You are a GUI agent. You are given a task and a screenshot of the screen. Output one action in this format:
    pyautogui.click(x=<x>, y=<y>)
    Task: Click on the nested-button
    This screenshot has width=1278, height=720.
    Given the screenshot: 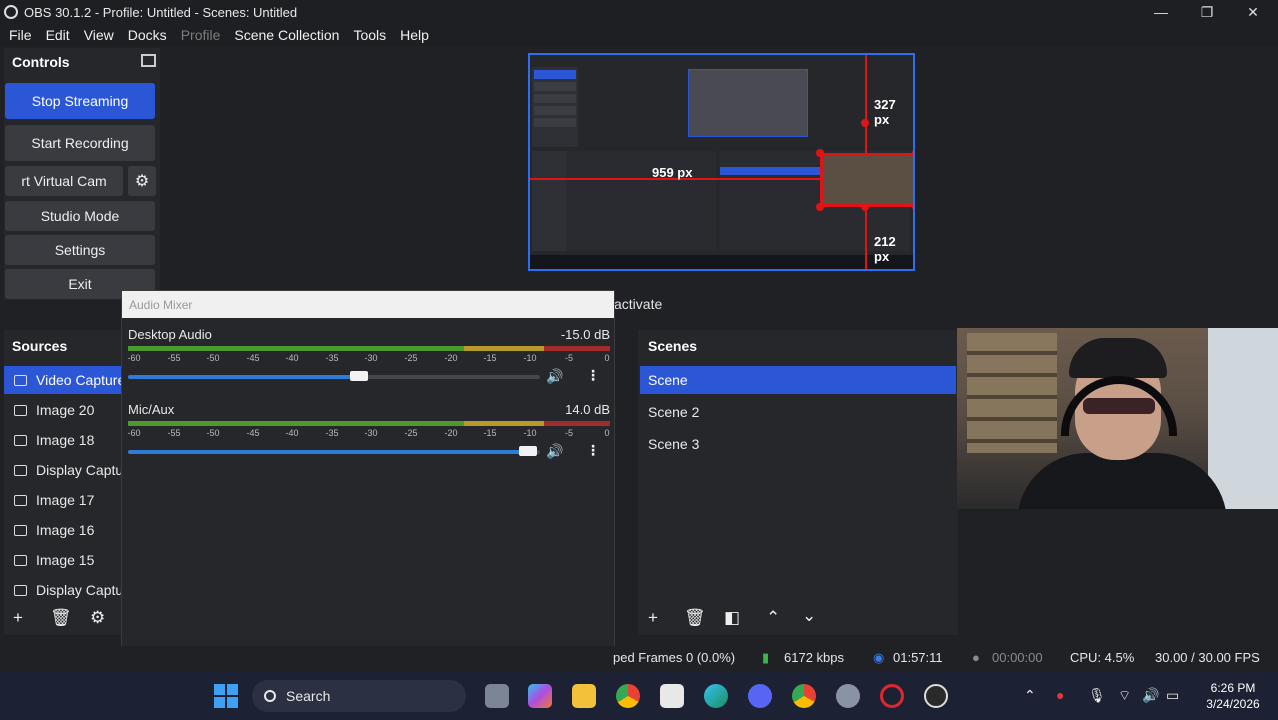 What is the action you would take?
    pyautogui.click(x=555, y=98)
    